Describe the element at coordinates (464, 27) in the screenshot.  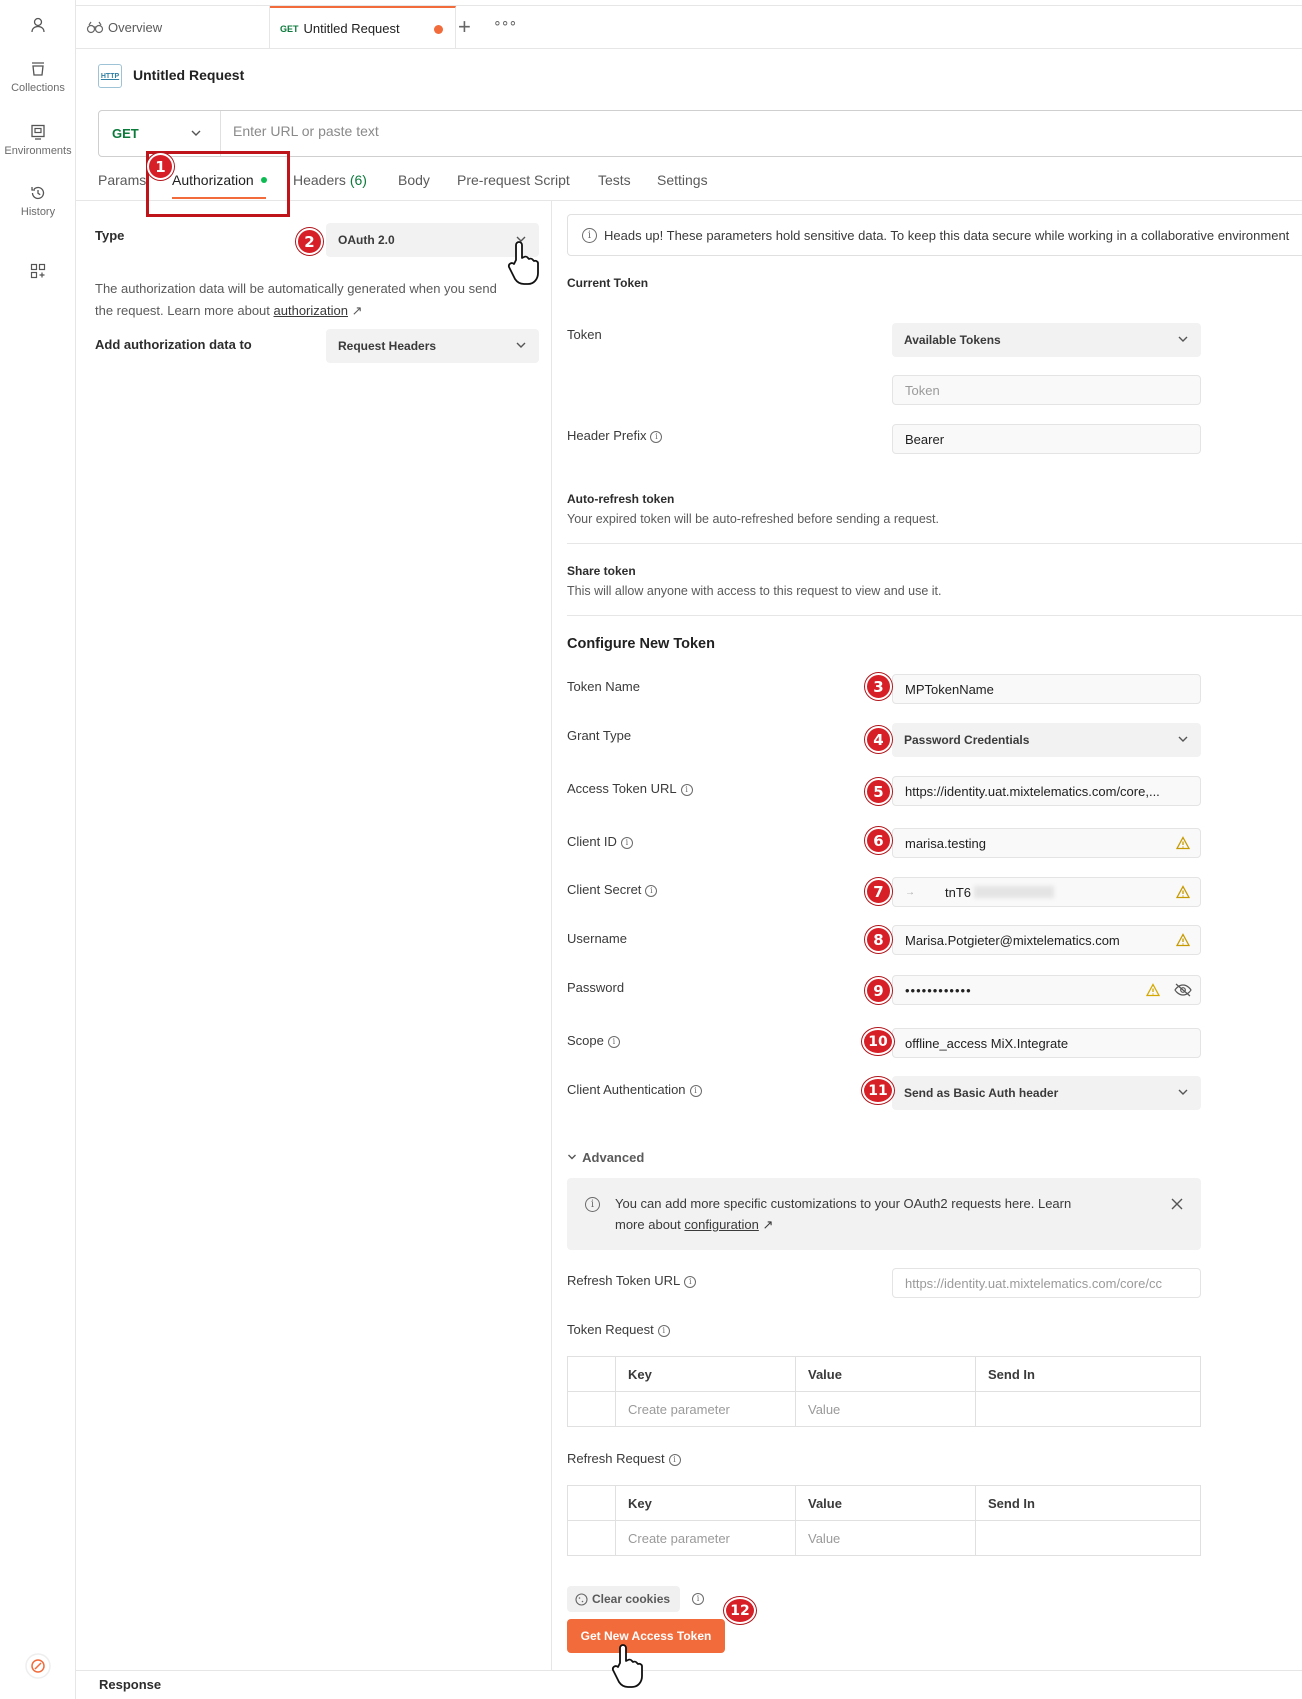
I see `new-tab-button: +` at that location.